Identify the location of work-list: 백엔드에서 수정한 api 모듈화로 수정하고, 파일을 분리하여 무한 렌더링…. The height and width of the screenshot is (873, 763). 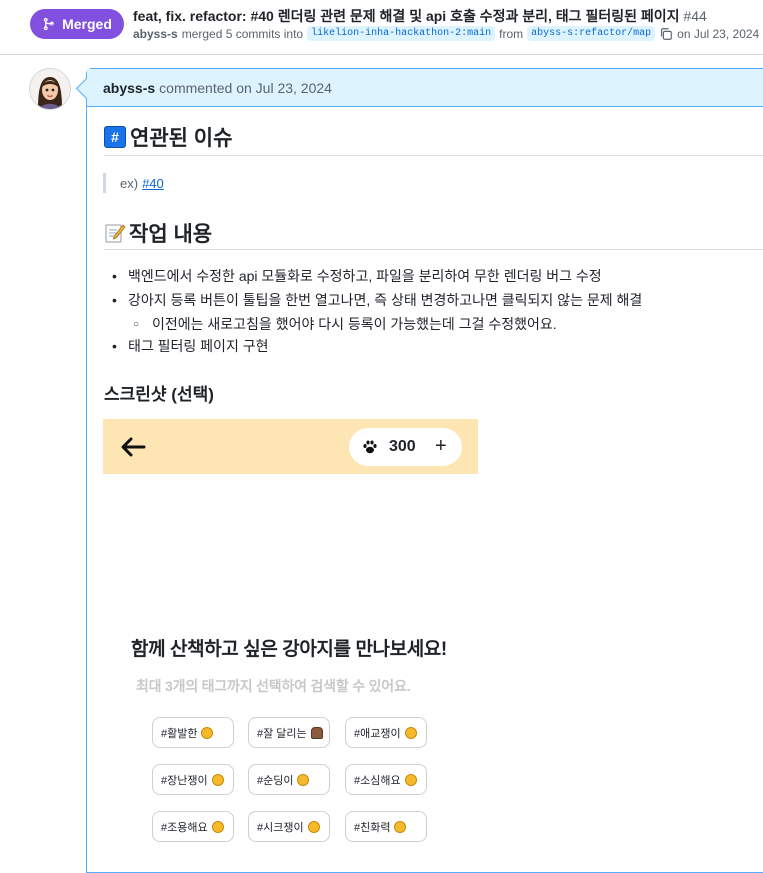
(373, 313).